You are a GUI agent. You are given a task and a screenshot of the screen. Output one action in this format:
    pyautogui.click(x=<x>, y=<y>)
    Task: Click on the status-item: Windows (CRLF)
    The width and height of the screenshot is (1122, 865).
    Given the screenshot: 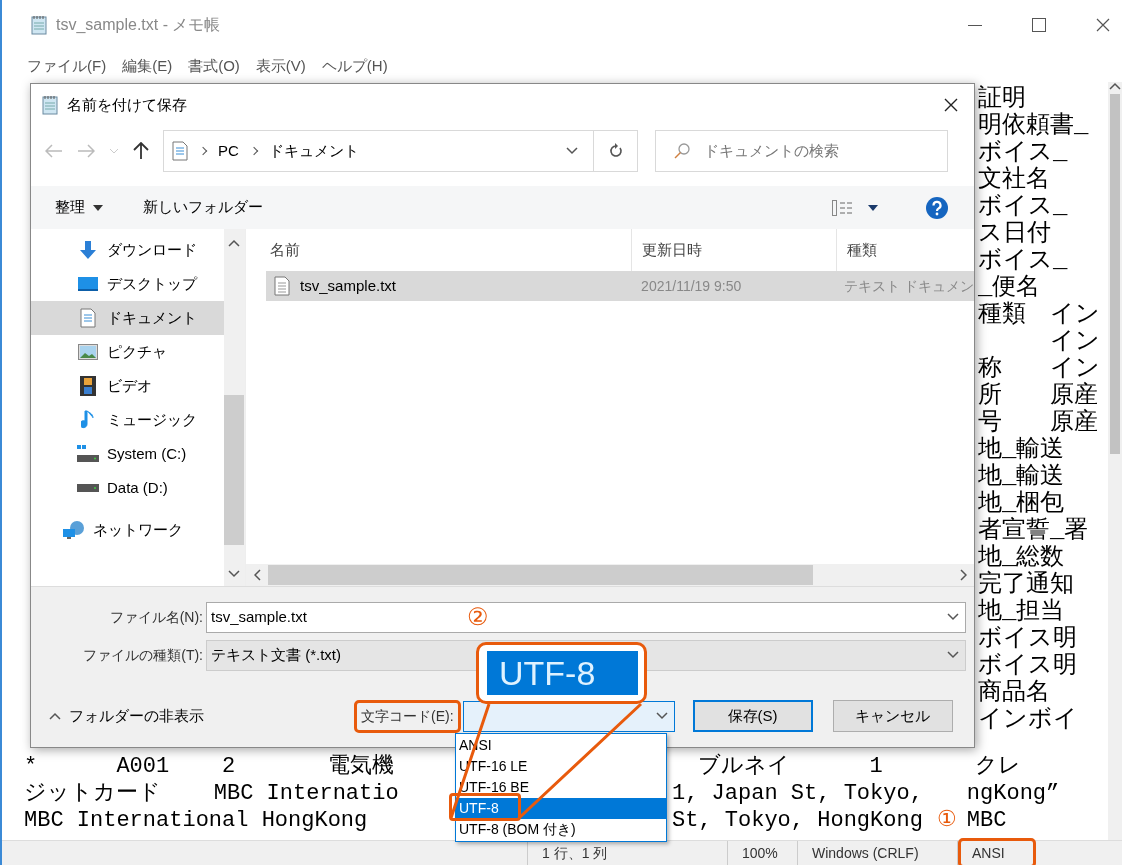 What is the action you would take?
    pyautogui.click(x=877, y=852)
    